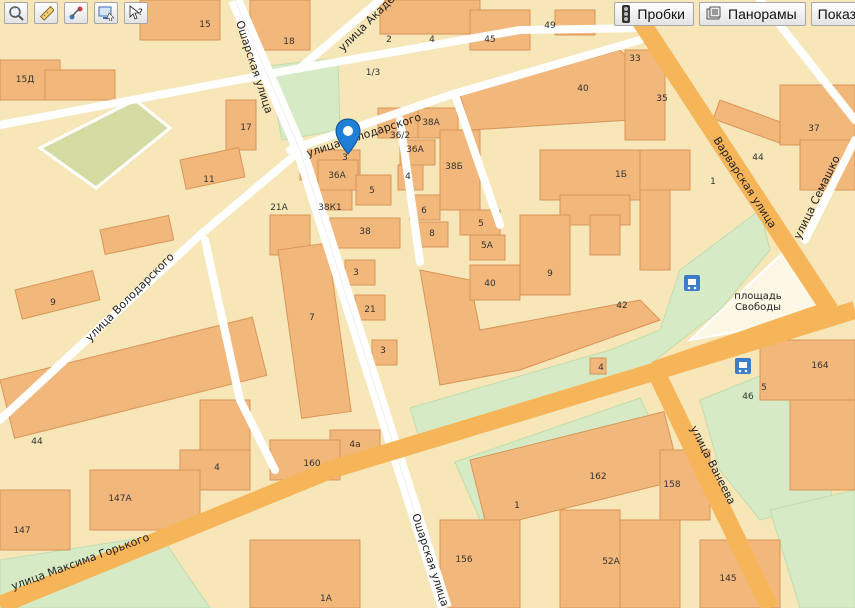 This screenshot has width=855, height=608. I want to click on house-number: 21, so click(369, 310).